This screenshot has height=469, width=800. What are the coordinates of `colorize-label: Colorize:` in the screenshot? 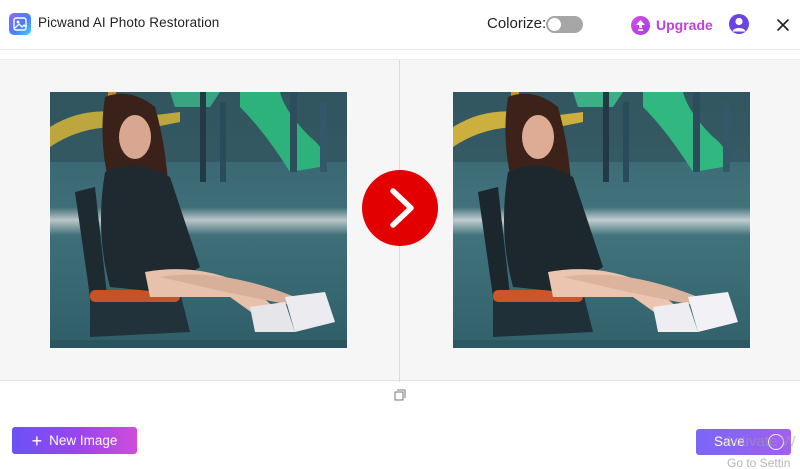 It's located at (517, 23).